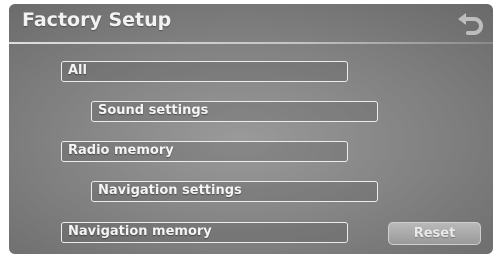 The height and width of the screenshot is (258, 497). I want to click on page-title: Factory Setup, so click(97, 20).